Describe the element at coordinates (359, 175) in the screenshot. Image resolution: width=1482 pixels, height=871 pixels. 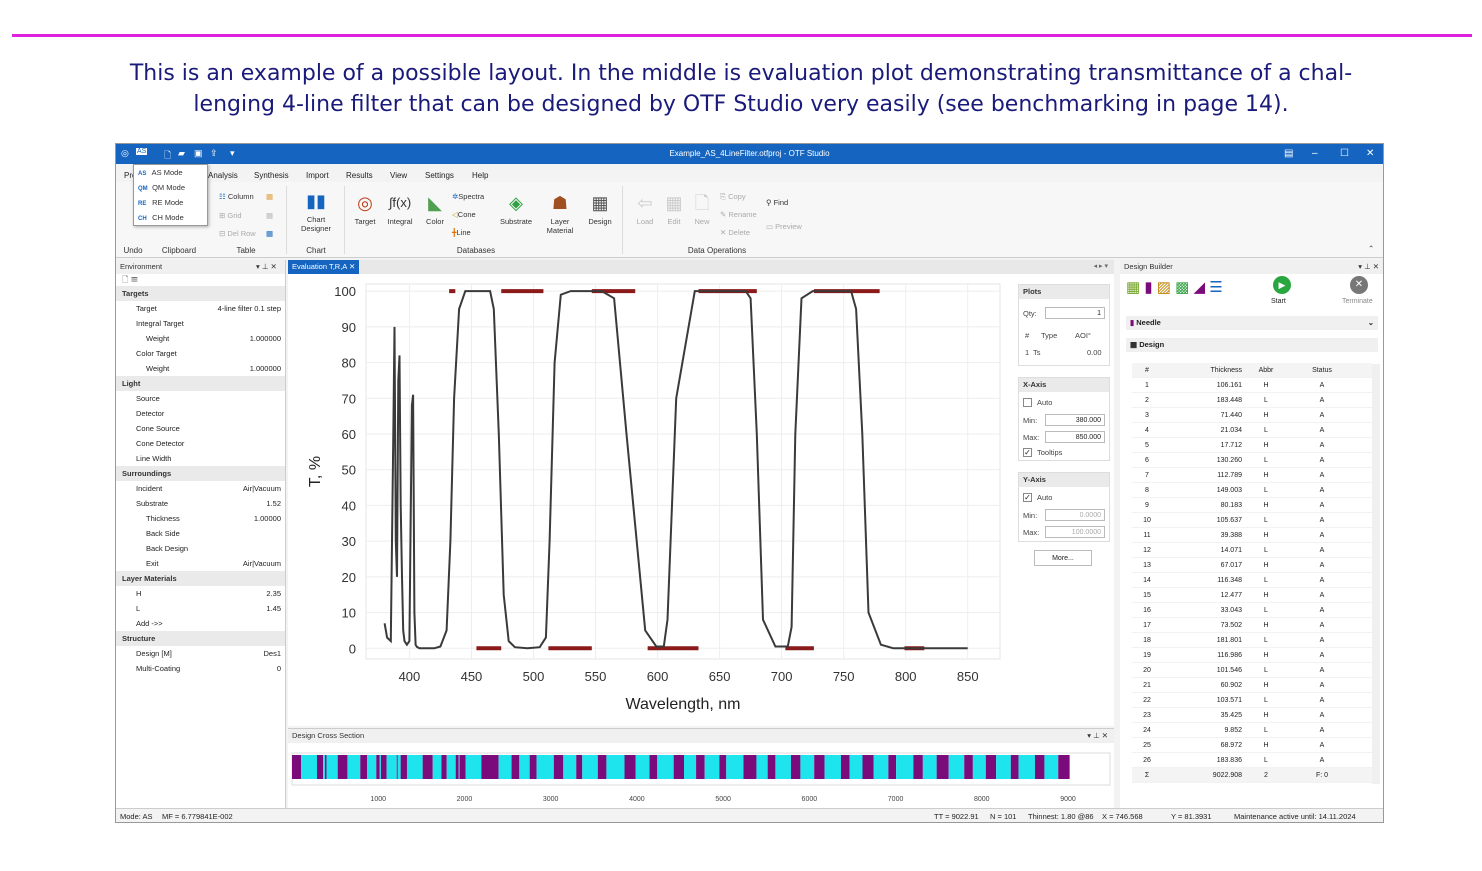
I see `menu-results: Results` at that location.